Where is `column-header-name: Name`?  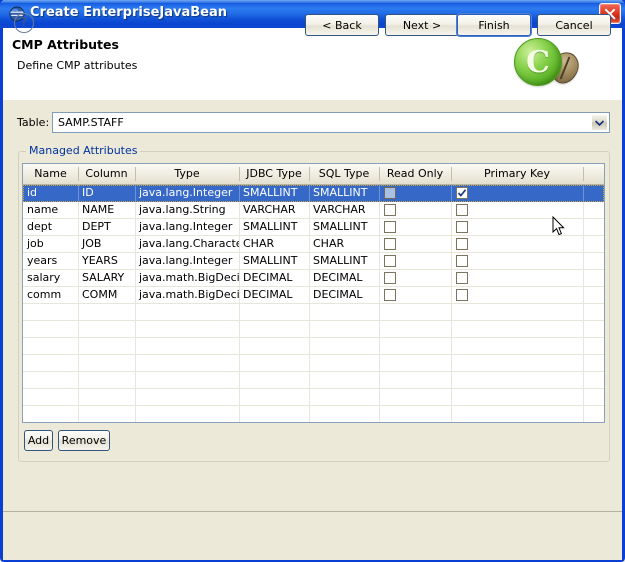
column-header-name: Name is located at coordinates (50, 174).